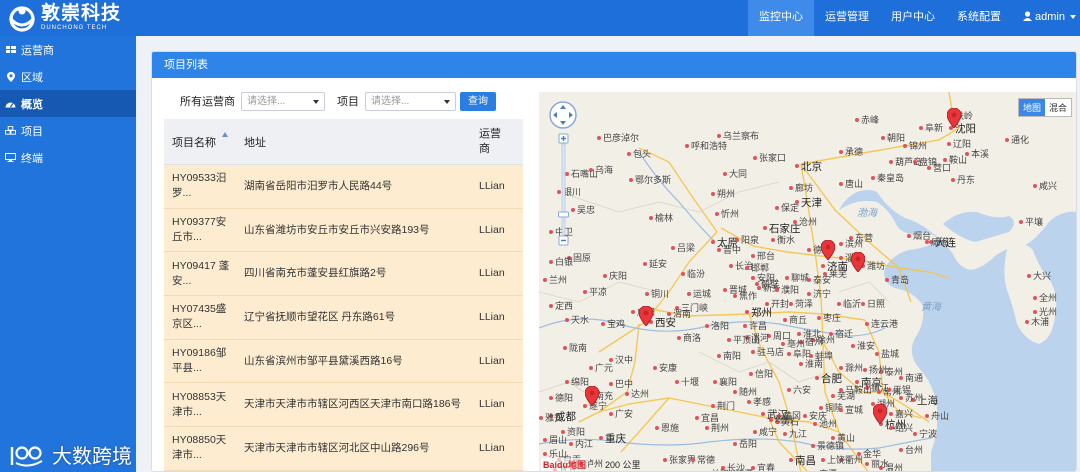 This screenshot has width=1080, height=472. I want to click on sidebar-item-operators: 运营商, so click(68, 49).